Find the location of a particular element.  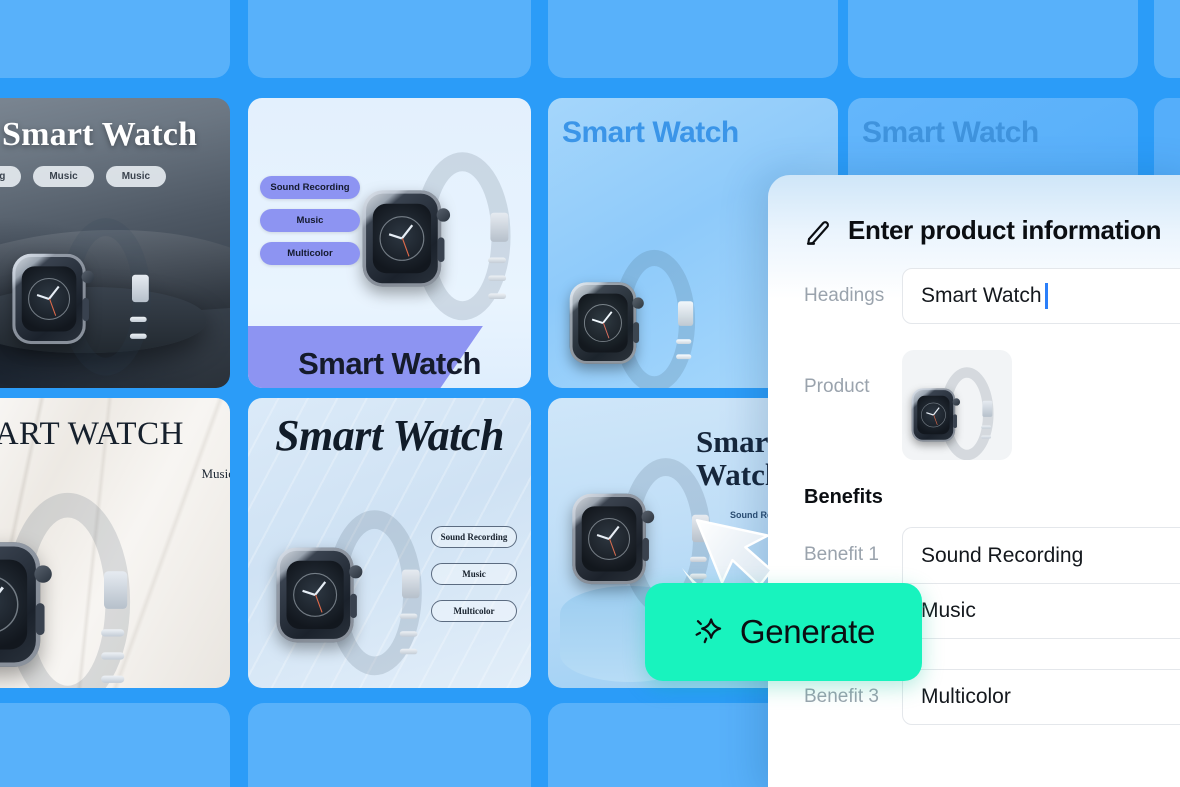

product-label: Product is located at coordinates (837, 386).